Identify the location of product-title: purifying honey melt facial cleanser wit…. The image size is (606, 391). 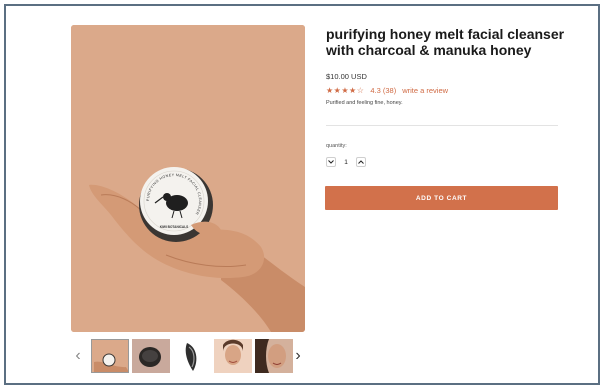
(445, 42).